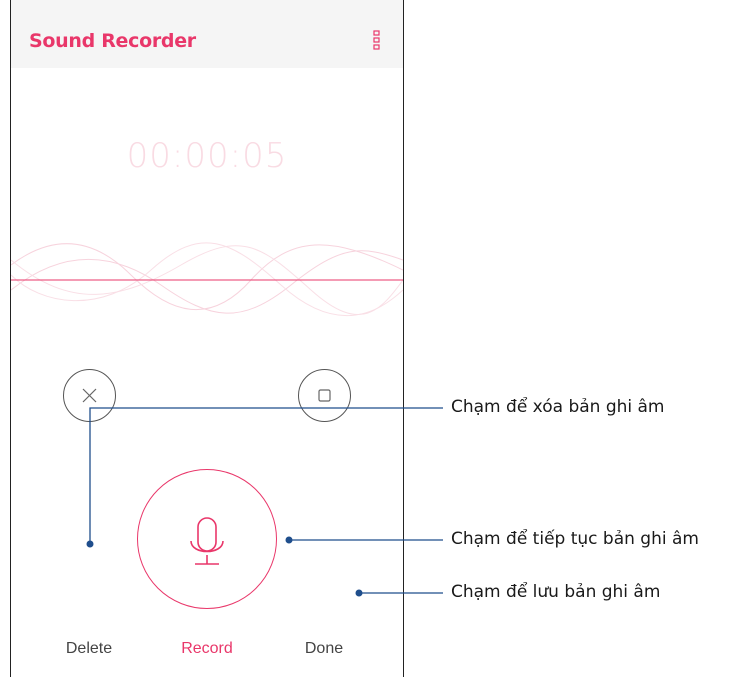 The width and height of the screenshot is (743, 677). I want to click on stop-square-icon, so click(324, 395).